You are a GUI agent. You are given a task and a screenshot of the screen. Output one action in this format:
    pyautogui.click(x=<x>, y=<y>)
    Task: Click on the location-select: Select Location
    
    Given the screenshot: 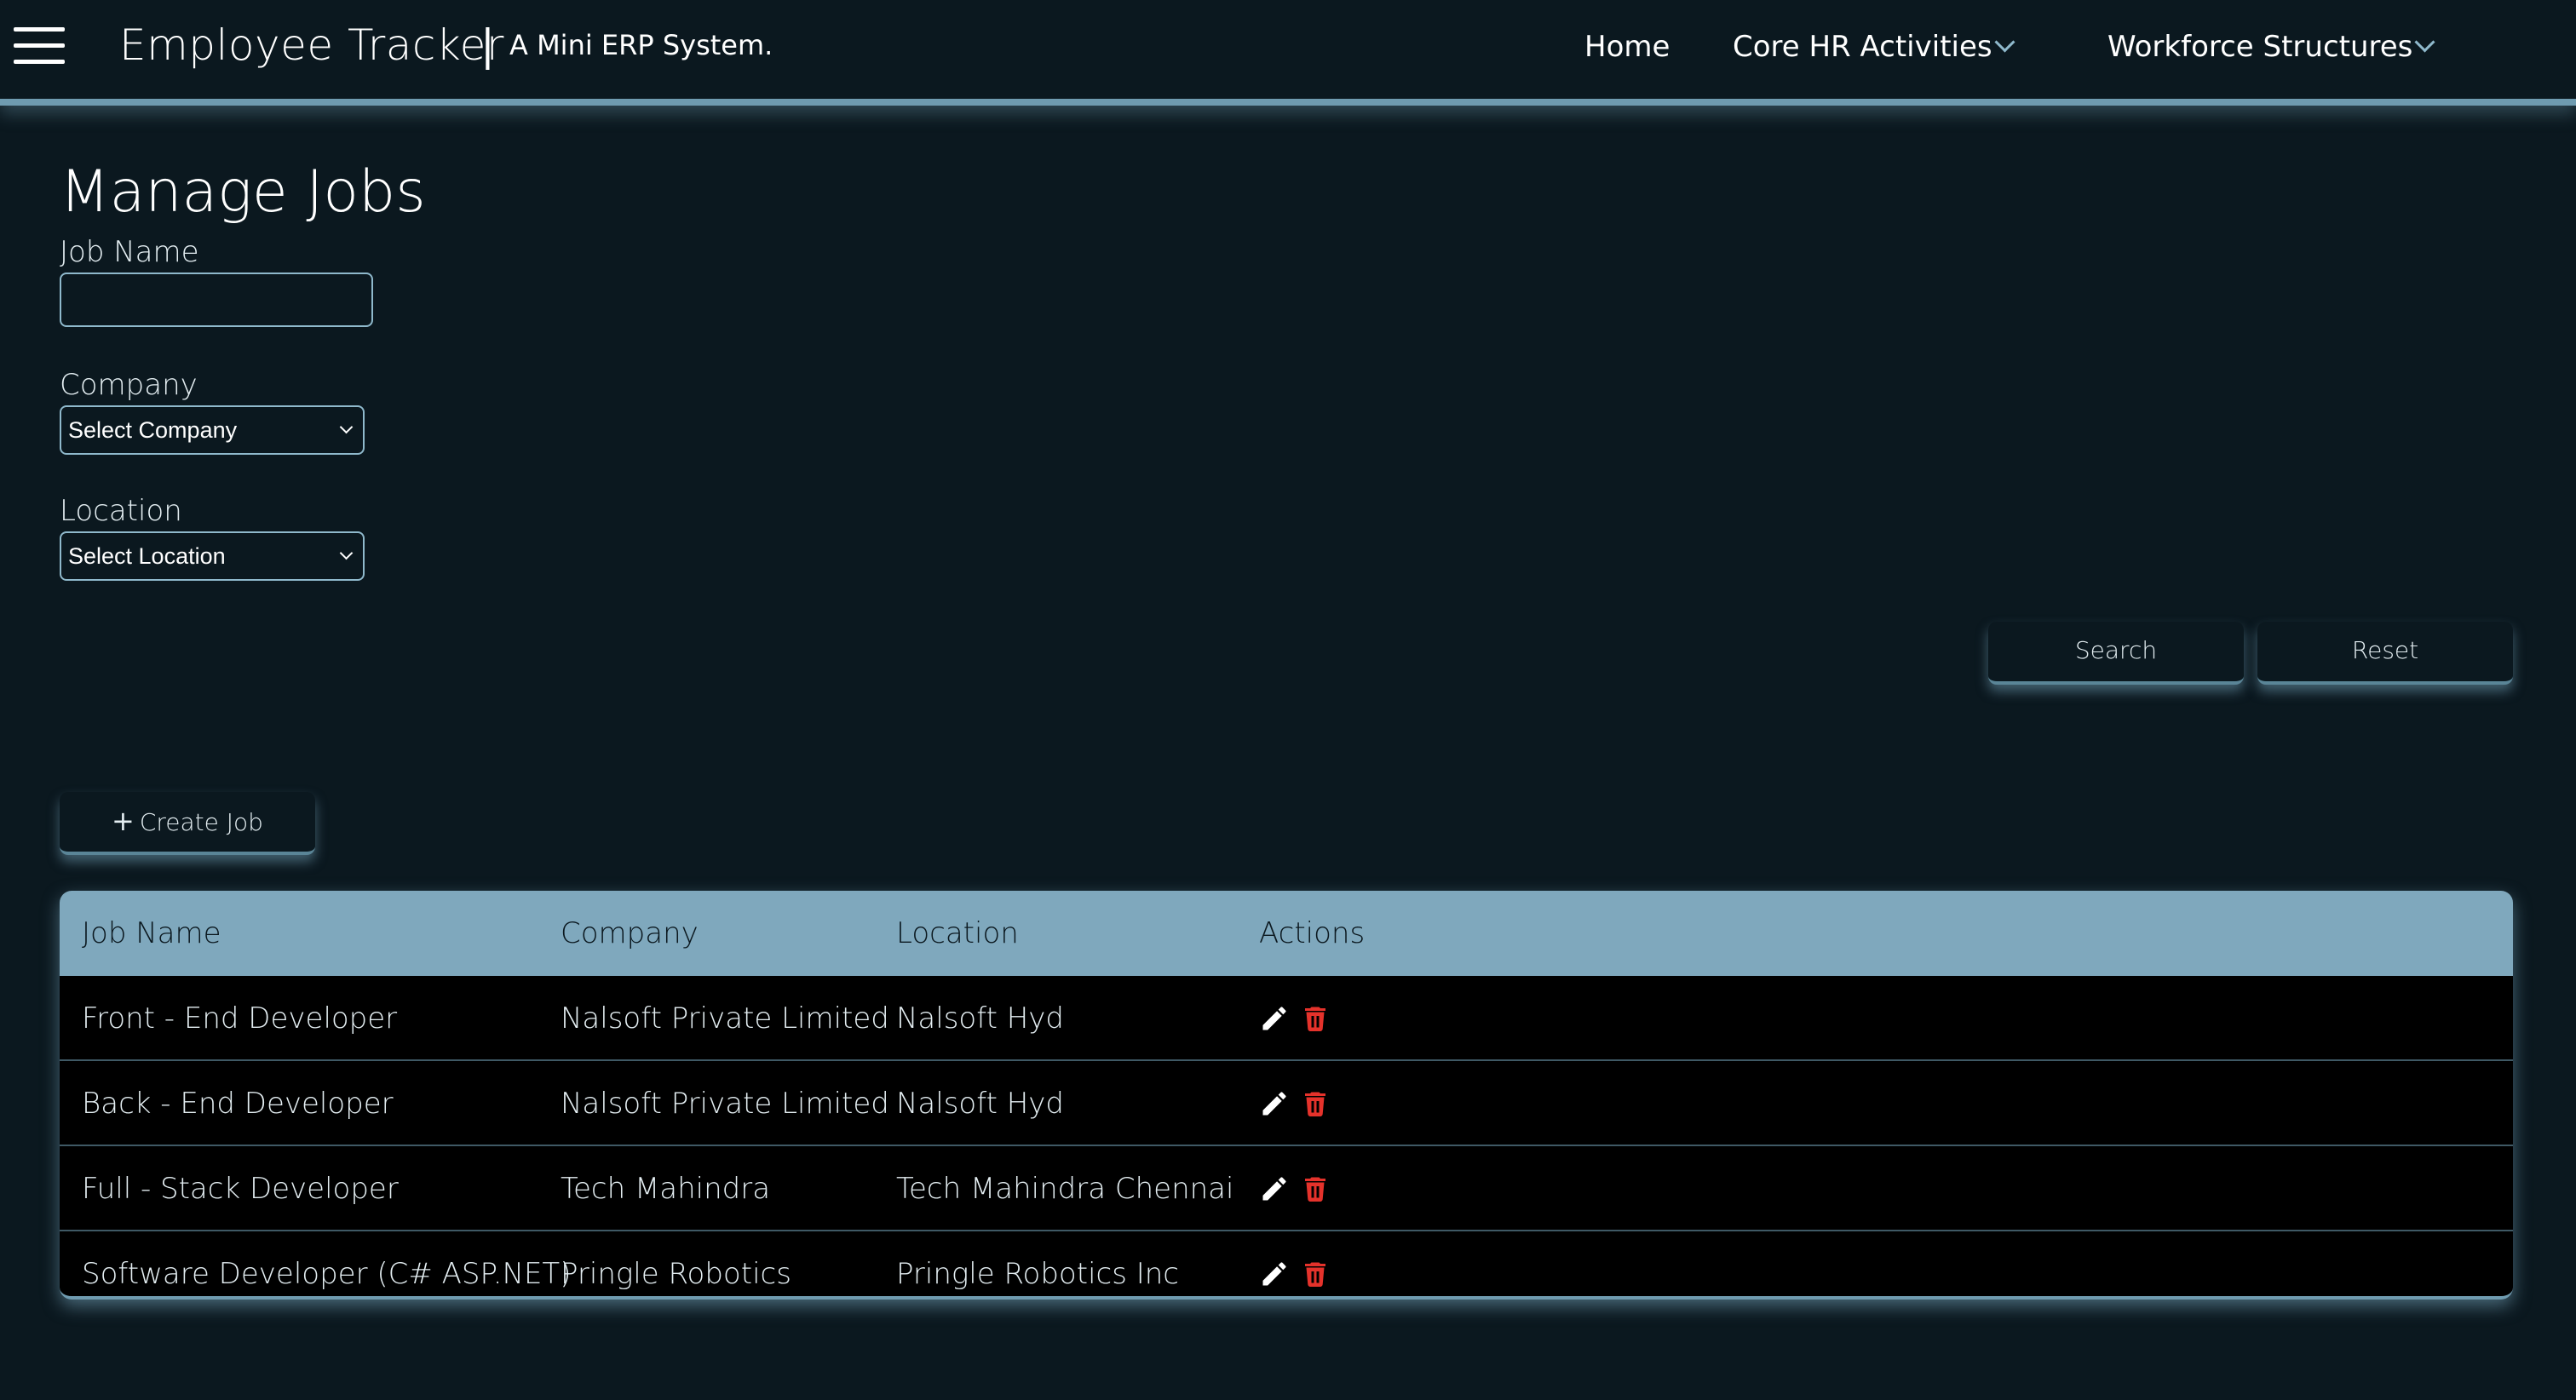 What is the action you would take?
    pyautogui.click(x=213, y=556)
    